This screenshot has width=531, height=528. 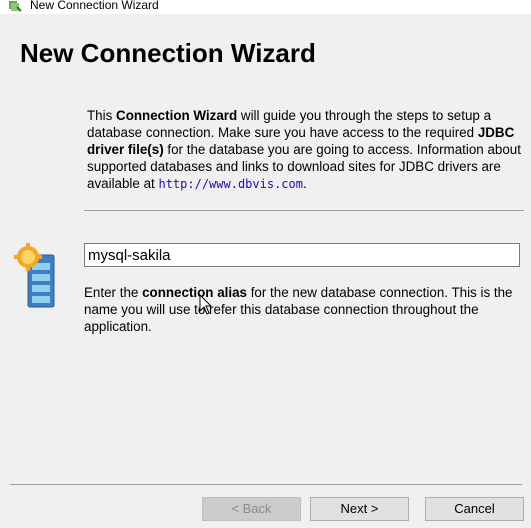 I want to click on mouse-cursor-icon, so click(x=206, y=304).